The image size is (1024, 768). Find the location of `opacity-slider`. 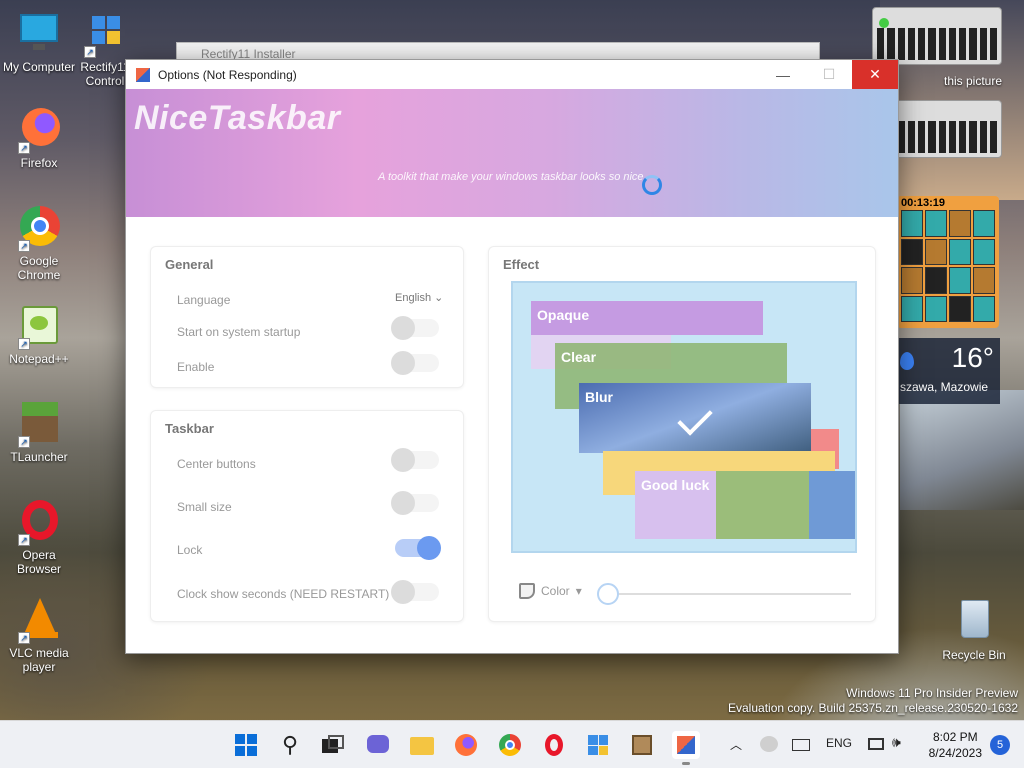

opacity-slider is located at coordinates (724, 594).